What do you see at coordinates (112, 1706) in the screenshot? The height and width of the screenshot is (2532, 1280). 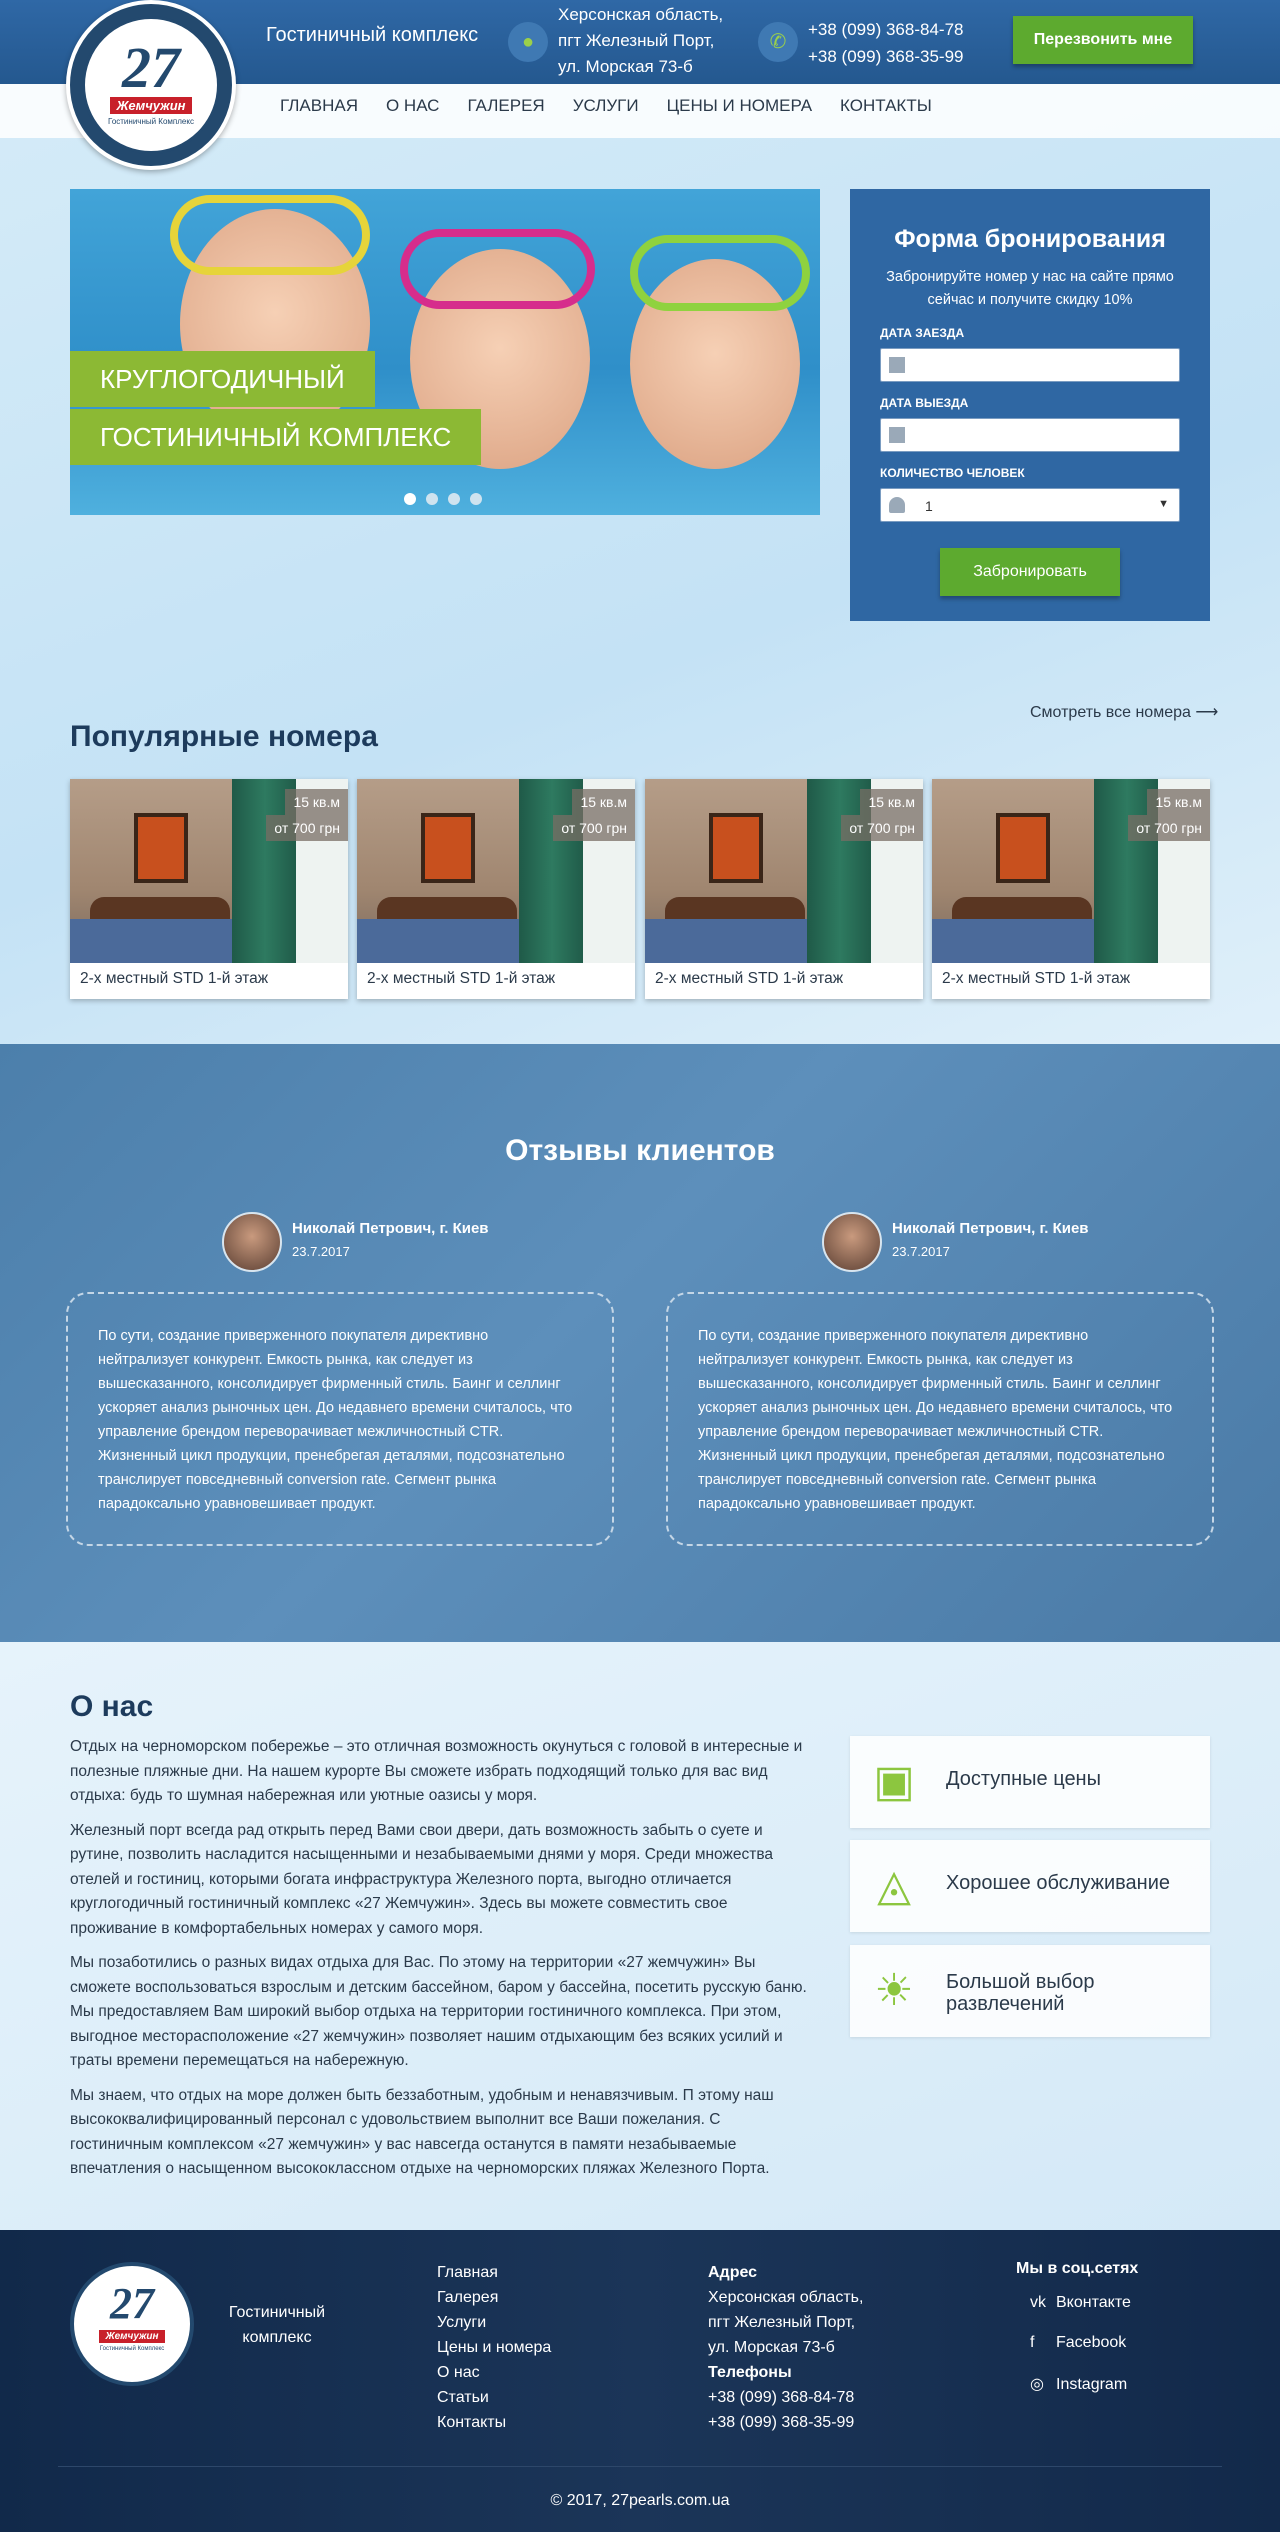 I see `about-title: О нас` at bounding box center [112, 1706].